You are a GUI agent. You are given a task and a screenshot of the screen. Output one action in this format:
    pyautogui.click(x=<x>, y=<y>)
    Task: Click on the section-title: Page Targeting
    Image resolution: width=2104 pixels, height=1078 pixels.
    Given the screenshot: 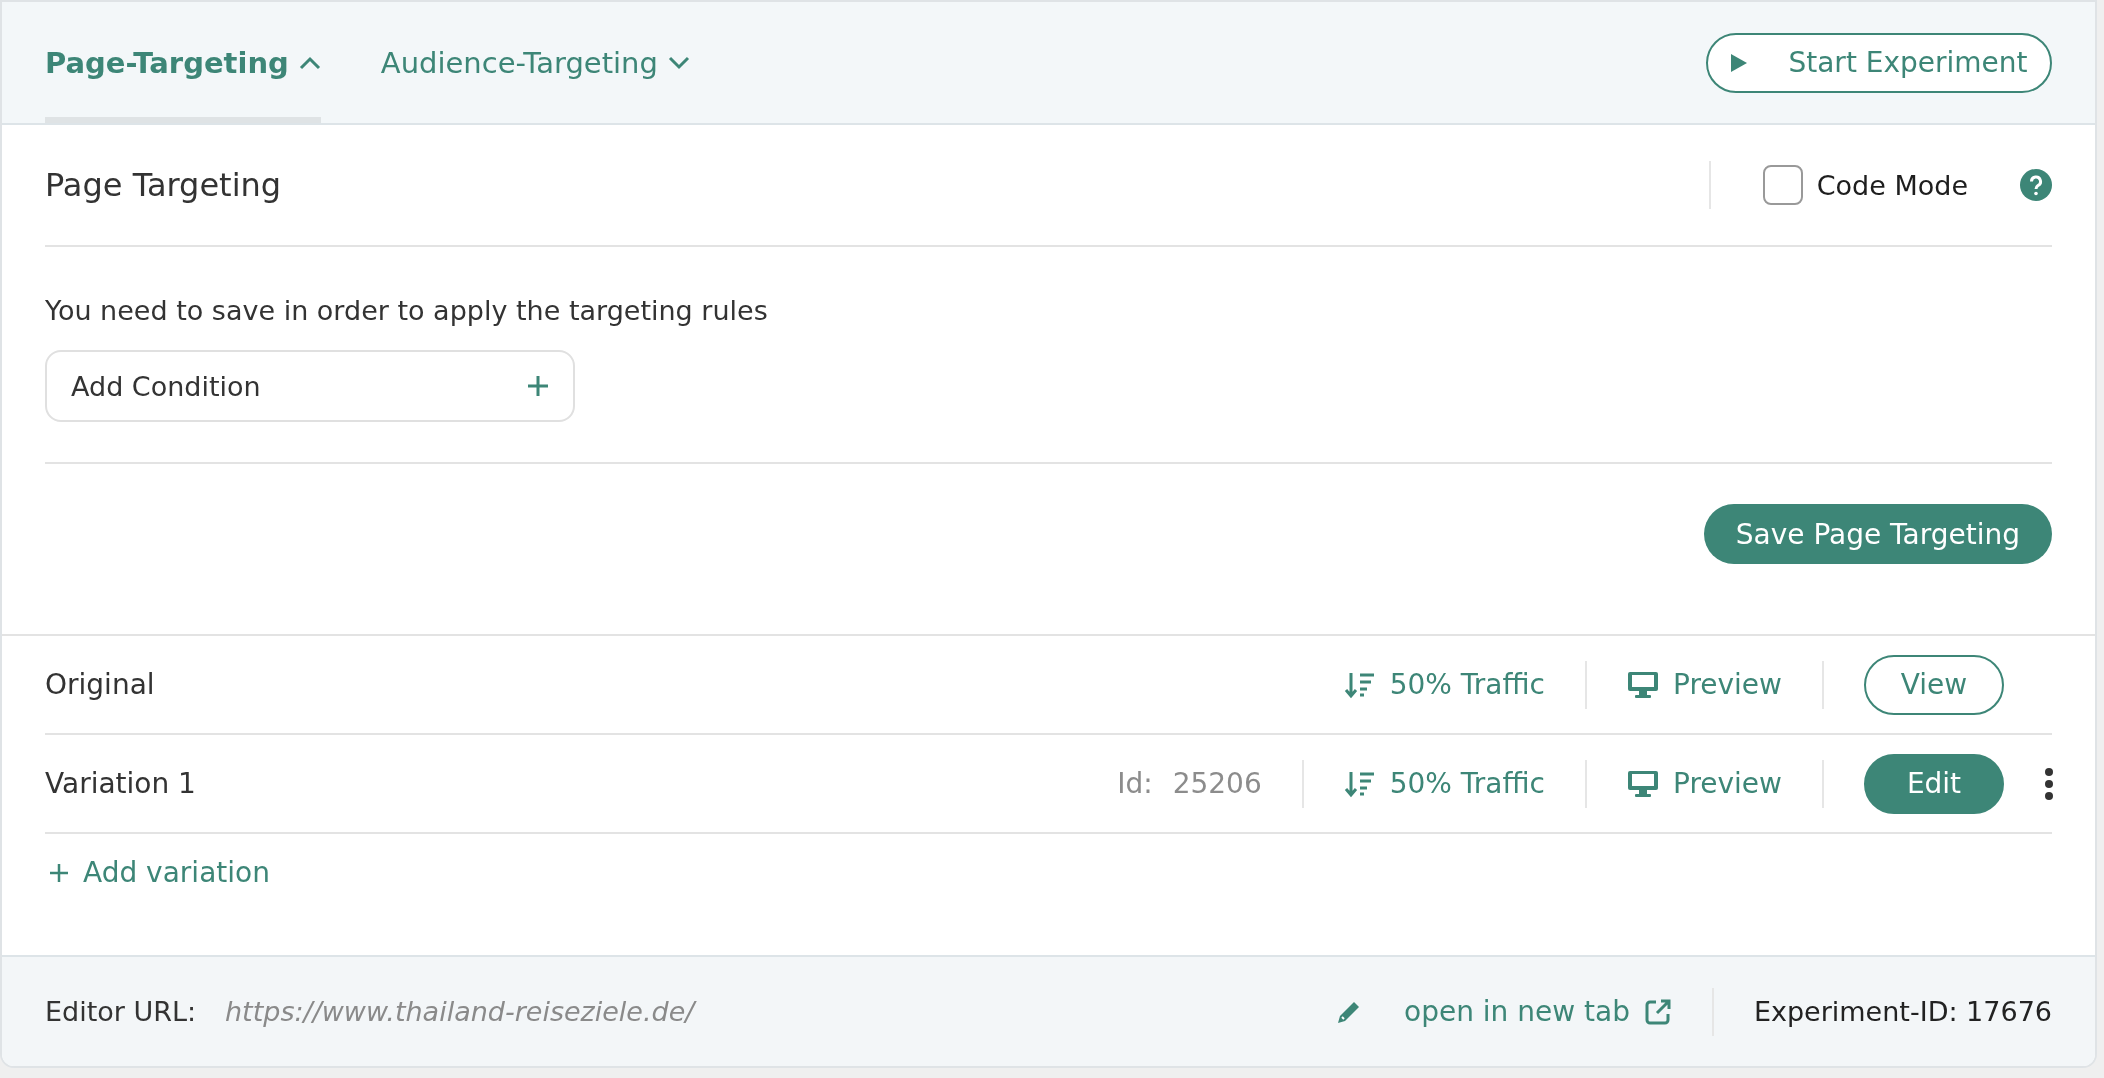 What is the action you would take?
    pyautogui.click(x=164, y=185)
    